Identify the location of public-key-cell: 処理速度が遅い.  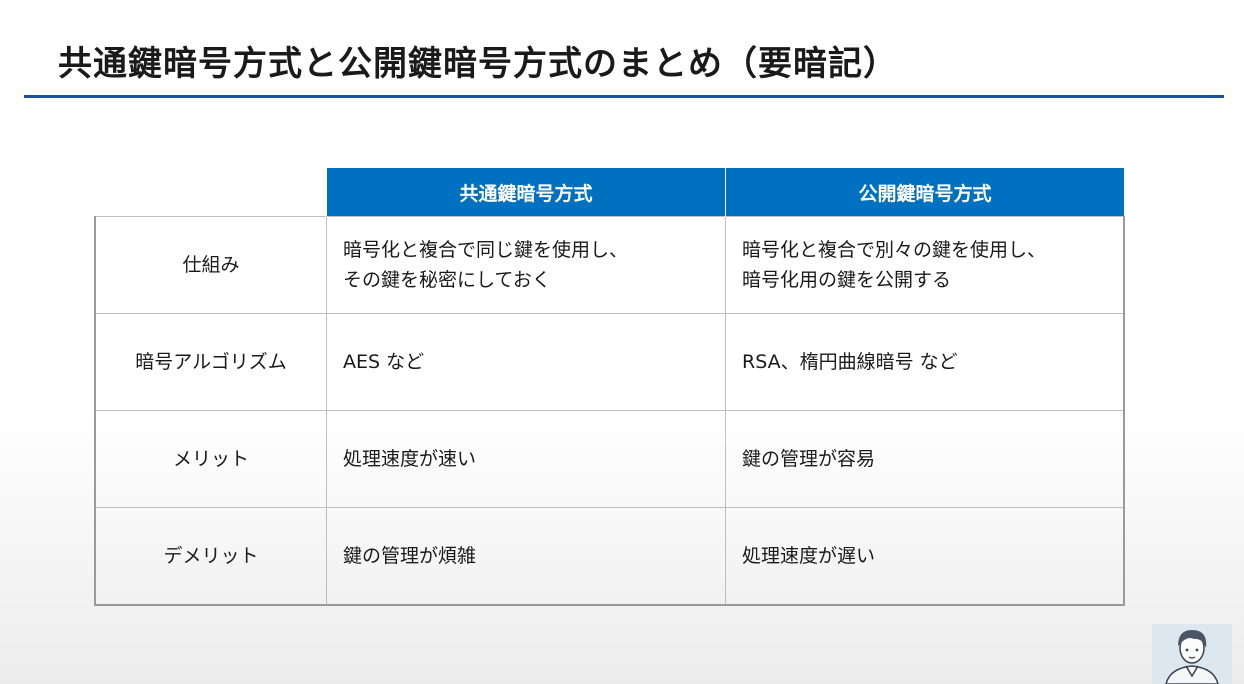
(925, 556).